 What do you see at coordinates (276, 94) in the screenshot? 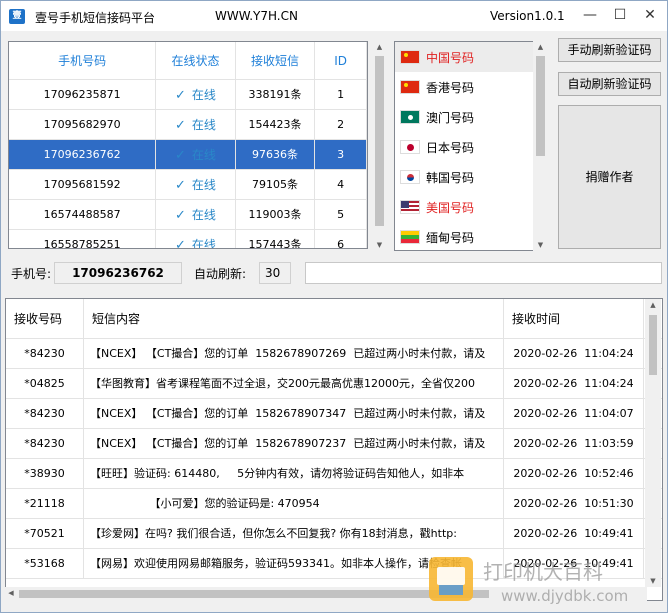
I see `sms-count-cell: 338191条` at bounding box center [276, 94].